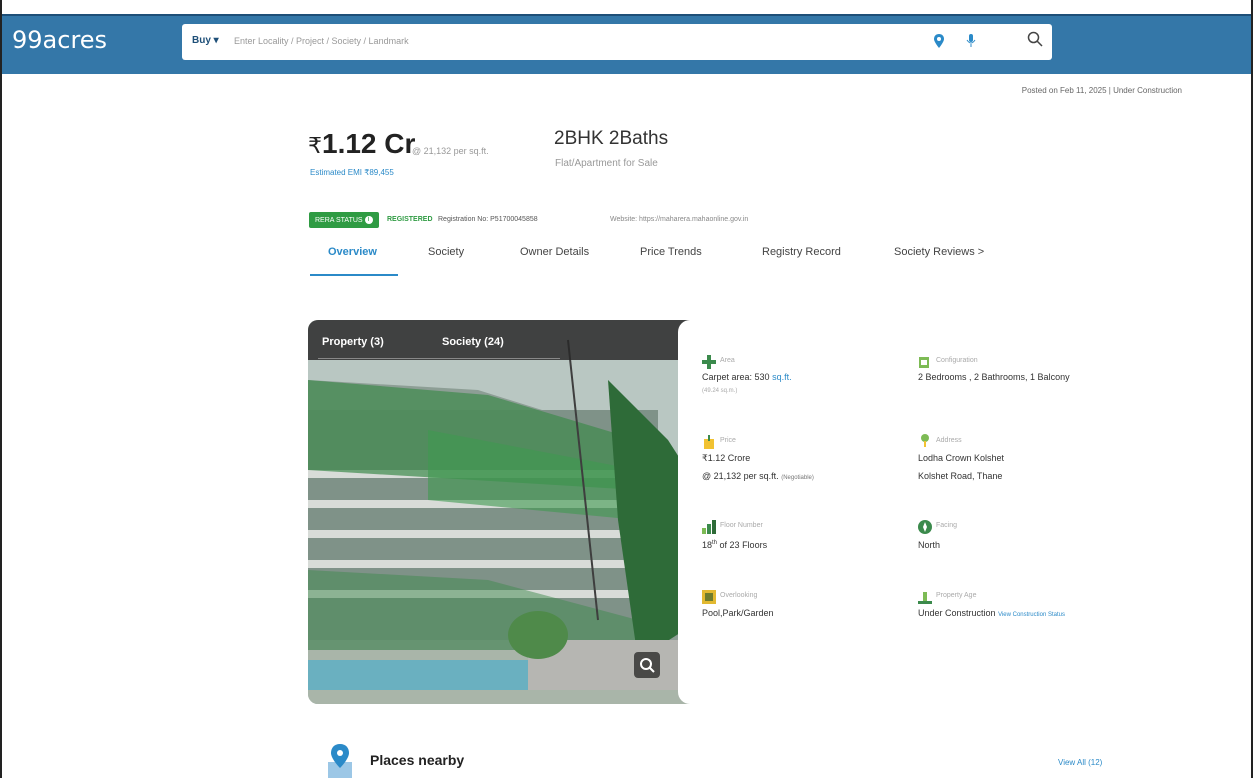 The width and height of the screenshot is (1253, 778). Describe the element at coordinates (956, 595) in the screenshot. I see `property-age-label: Property Age` at that location.